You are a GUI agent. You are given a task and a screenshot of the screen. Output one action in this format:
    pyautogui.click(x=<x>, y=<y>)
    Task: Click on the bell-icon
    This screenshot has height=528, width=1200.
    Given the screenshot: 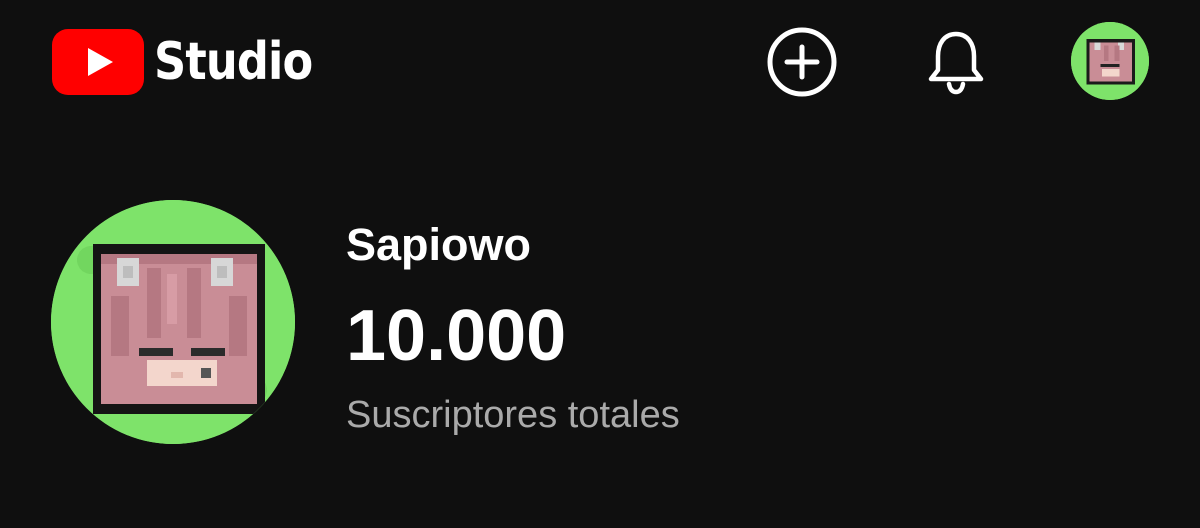 What is the action you would take?
    pyautogui.click(x=956, y=63)
    